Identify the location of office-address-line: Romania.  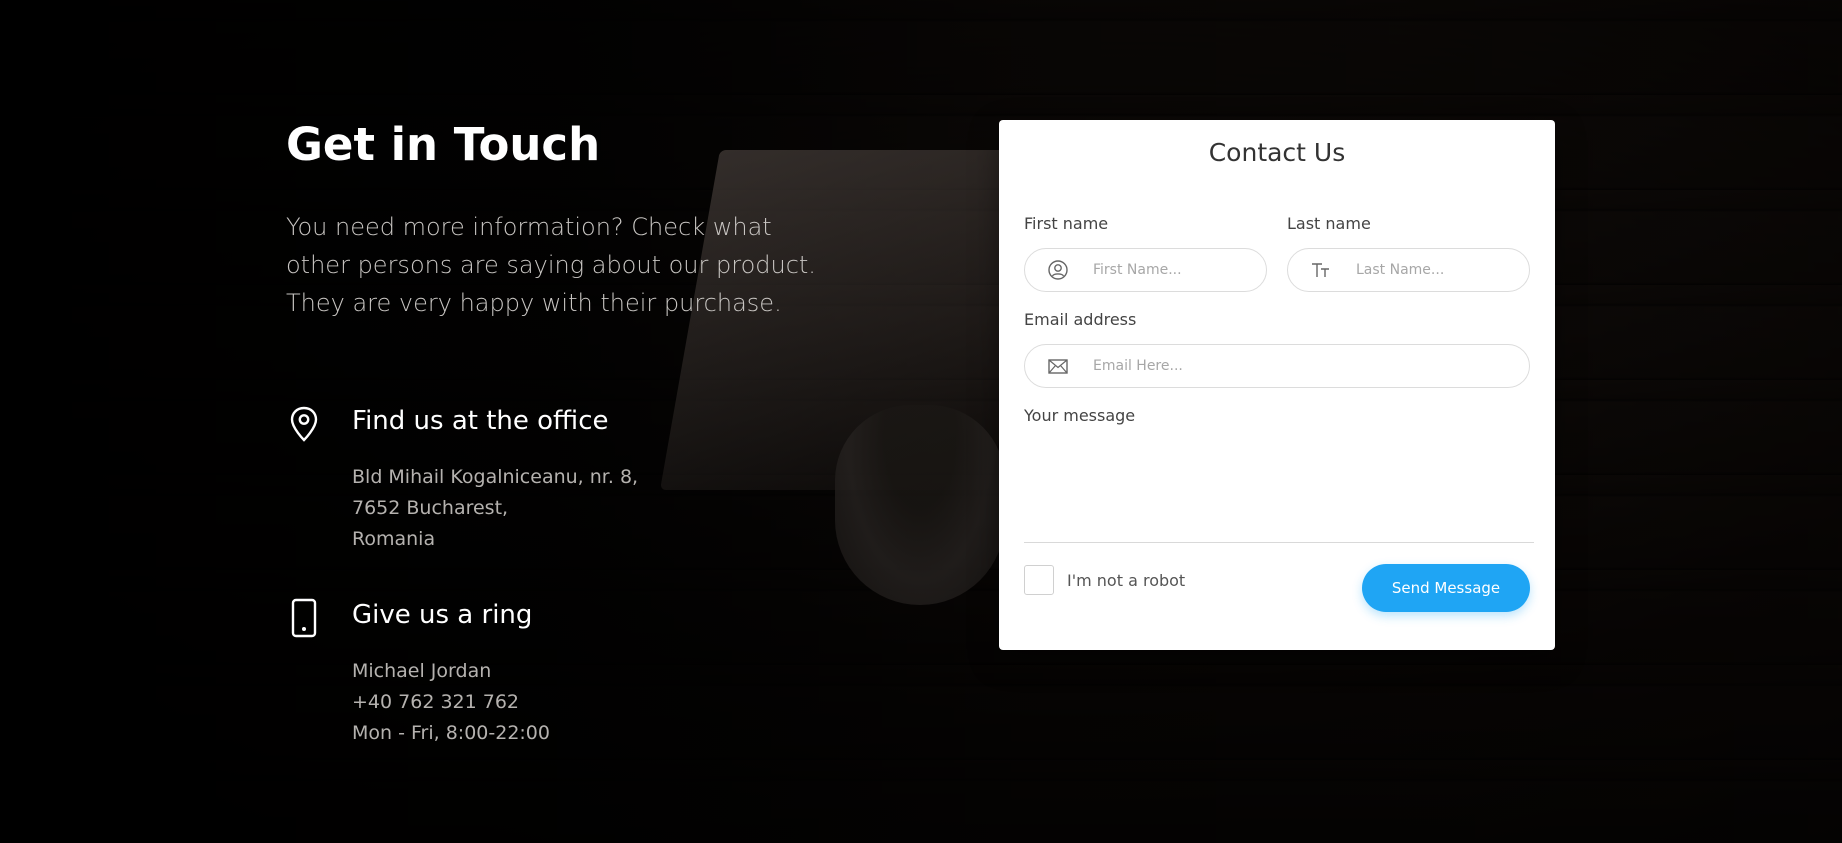
(394, 539).